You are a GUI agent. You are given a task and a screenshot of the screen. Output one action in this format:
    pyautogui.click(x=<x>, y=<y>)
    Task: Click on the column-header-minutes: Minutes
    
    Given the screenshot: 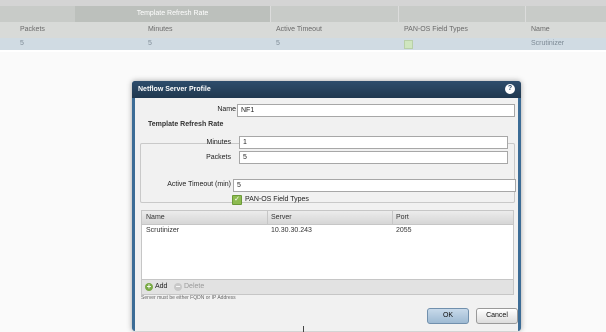 What is the action you would take?
    pyautogui.click(x=160, y=30)
    